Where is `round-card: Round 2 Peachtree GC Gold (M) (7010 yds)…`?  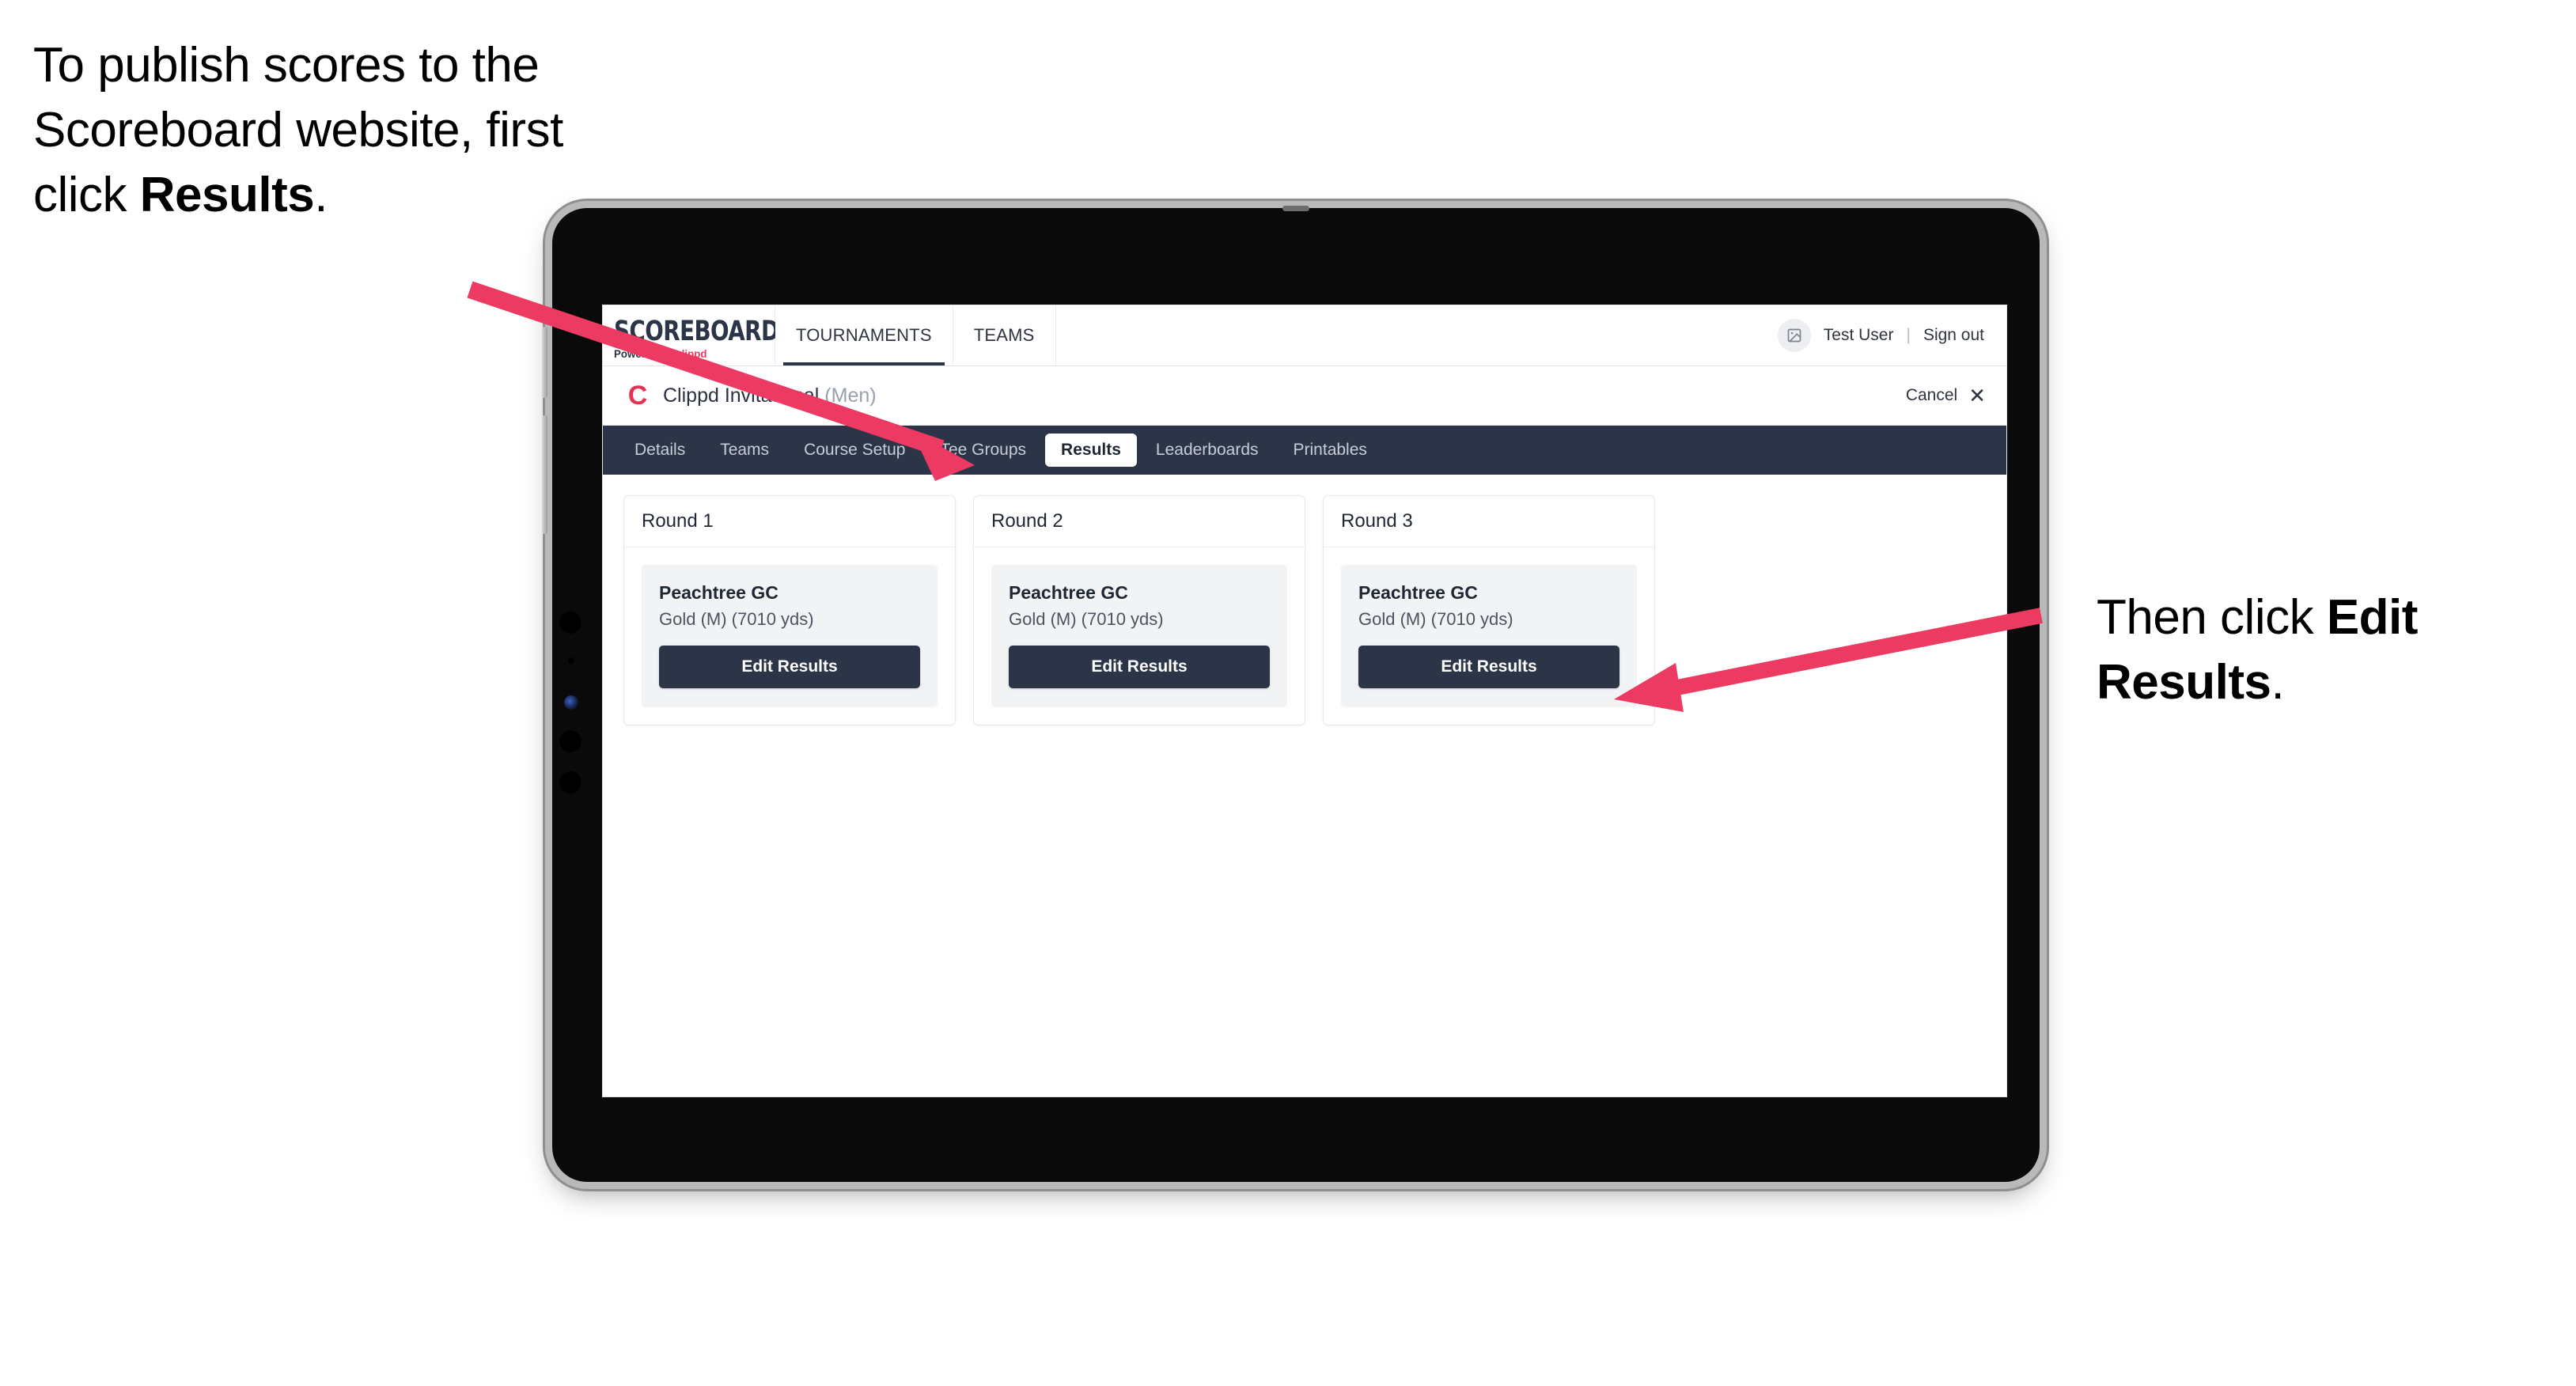
round-card: Round 2 Peachtree GC Gold (M) (7010 yds)… is located at coordinates (1139, 610).